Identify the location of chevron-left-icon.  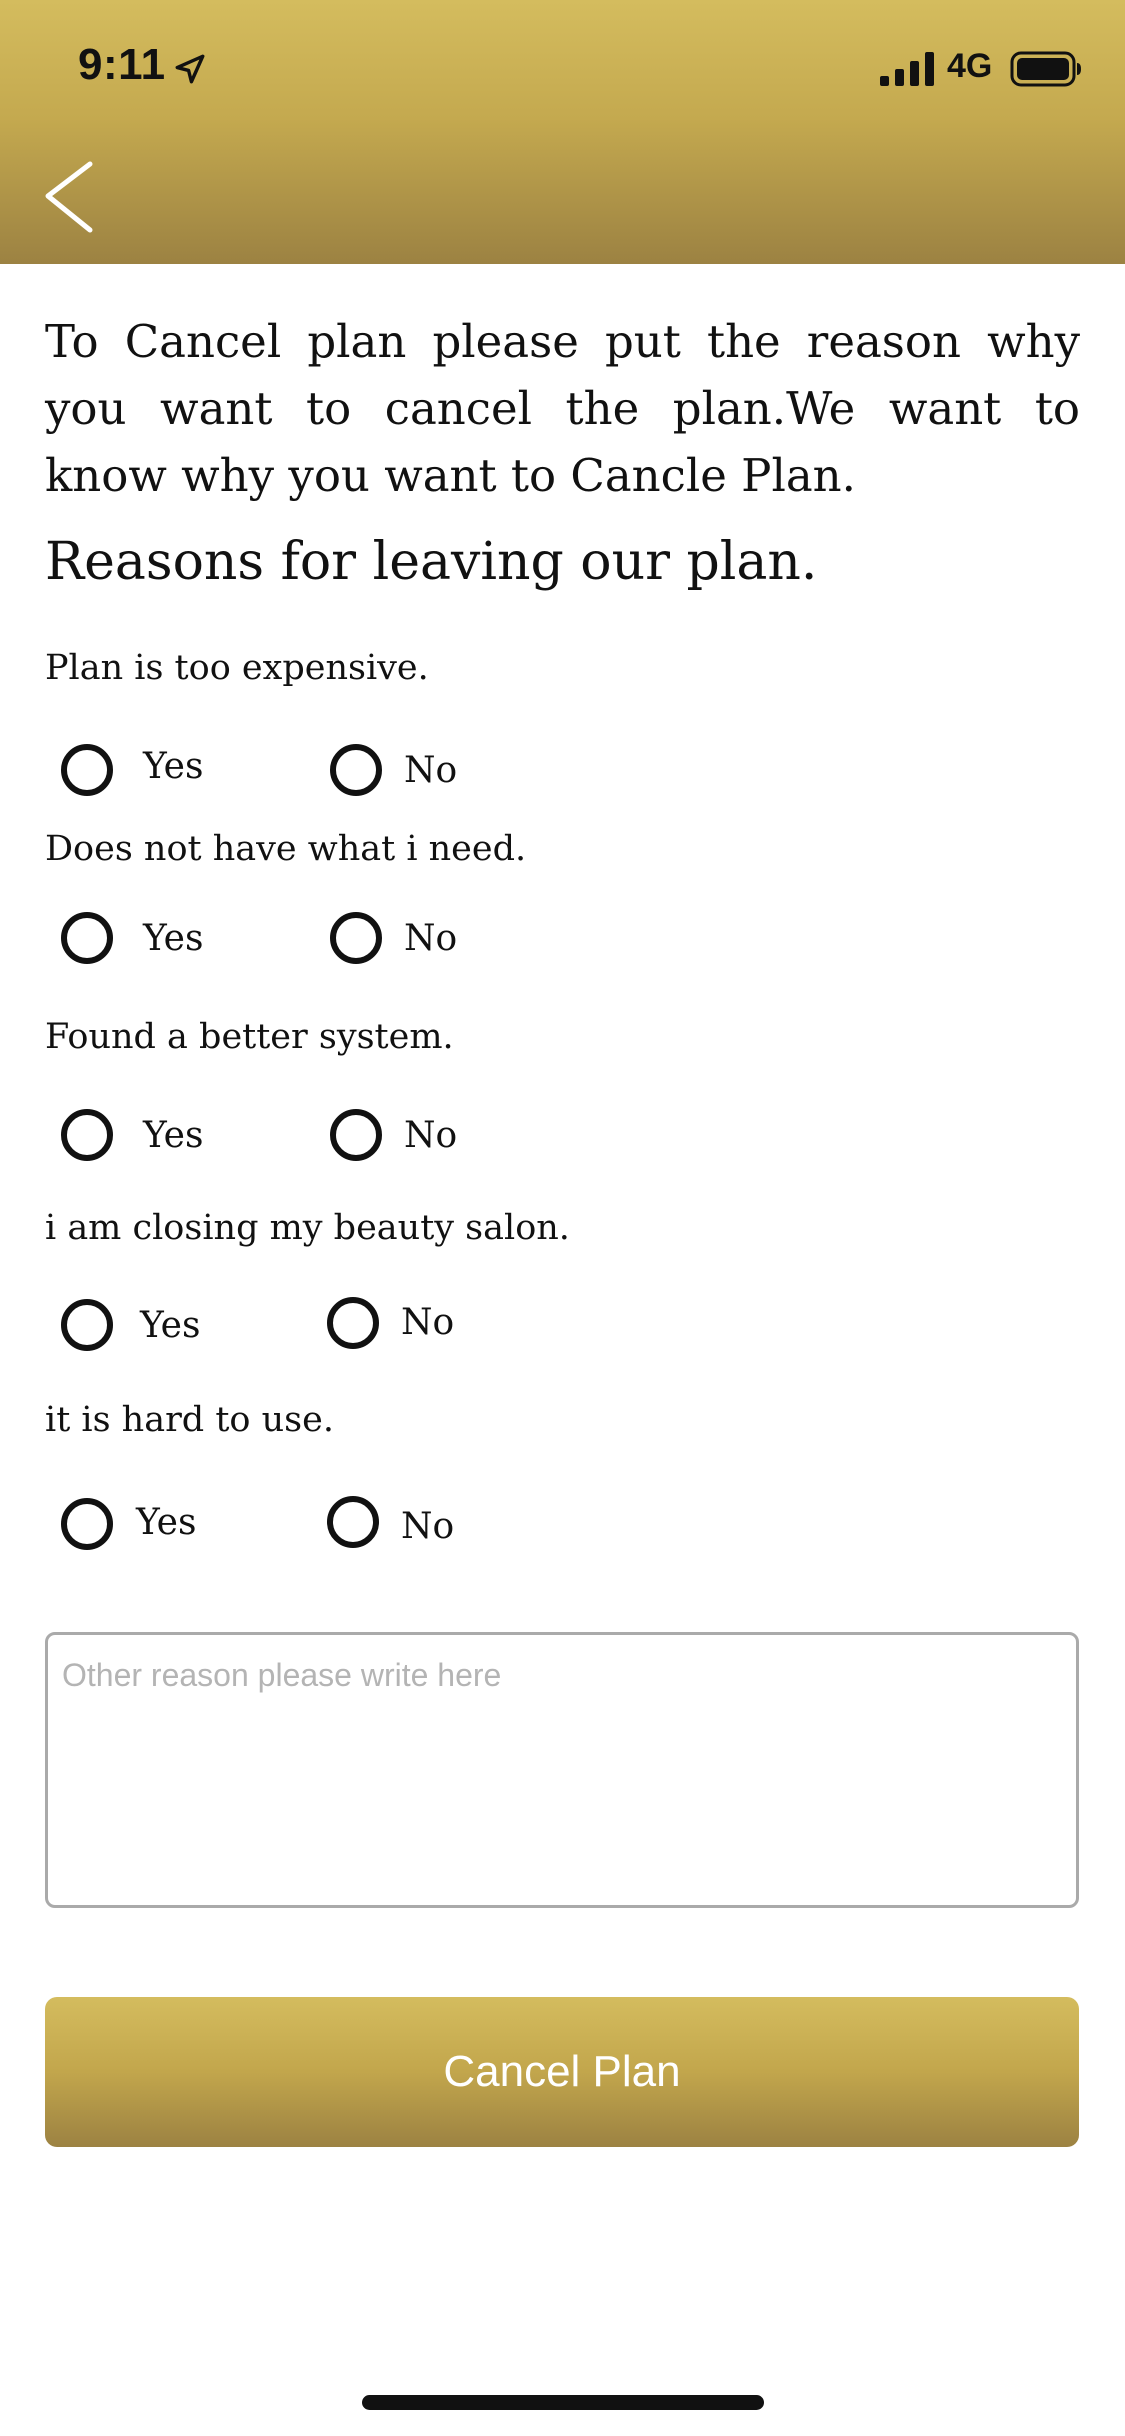
(69, 197).